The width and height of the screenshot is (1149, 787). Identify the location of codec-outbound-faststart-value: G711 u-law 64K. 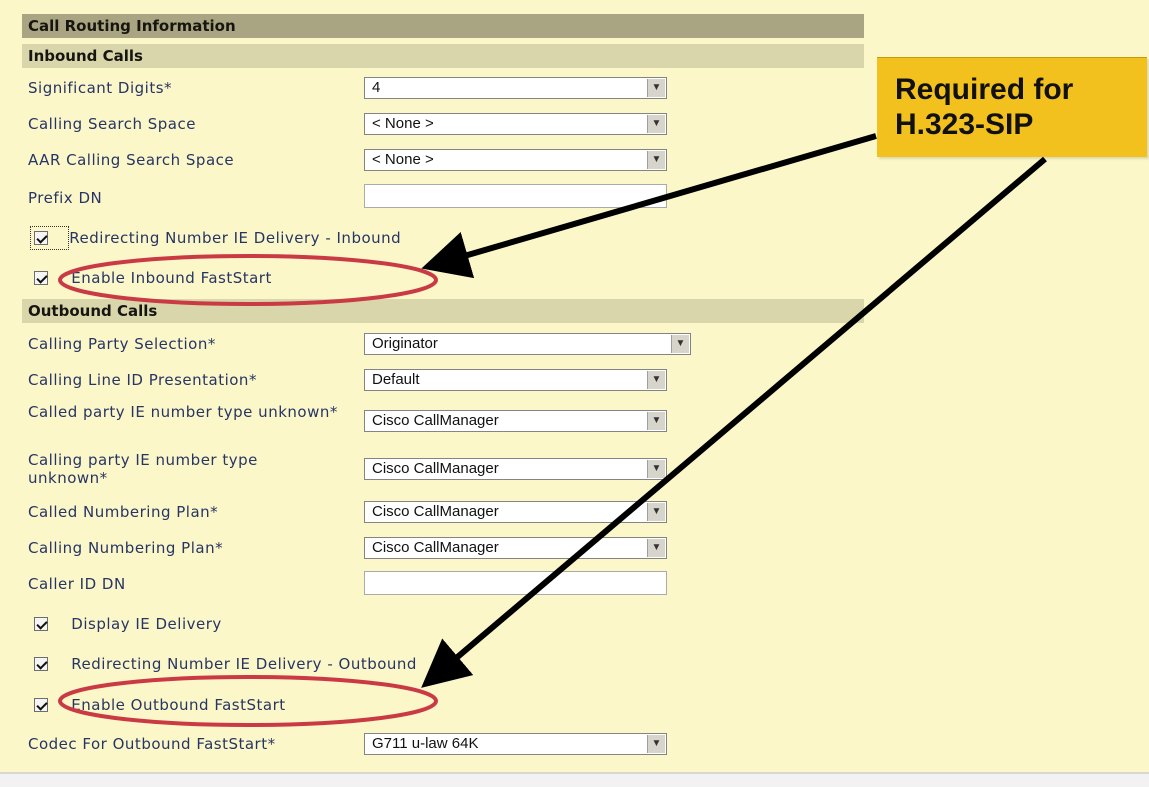
(425, 743).